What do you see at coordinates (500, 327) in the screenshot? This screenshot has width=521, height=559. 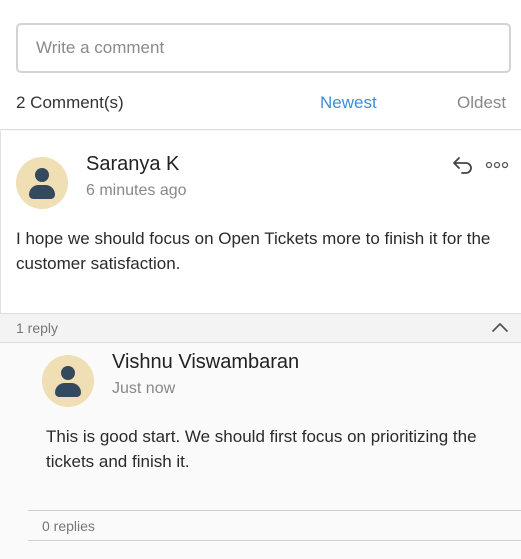 I see `collapse-chevron-icon` at bounding box center [500, 327].